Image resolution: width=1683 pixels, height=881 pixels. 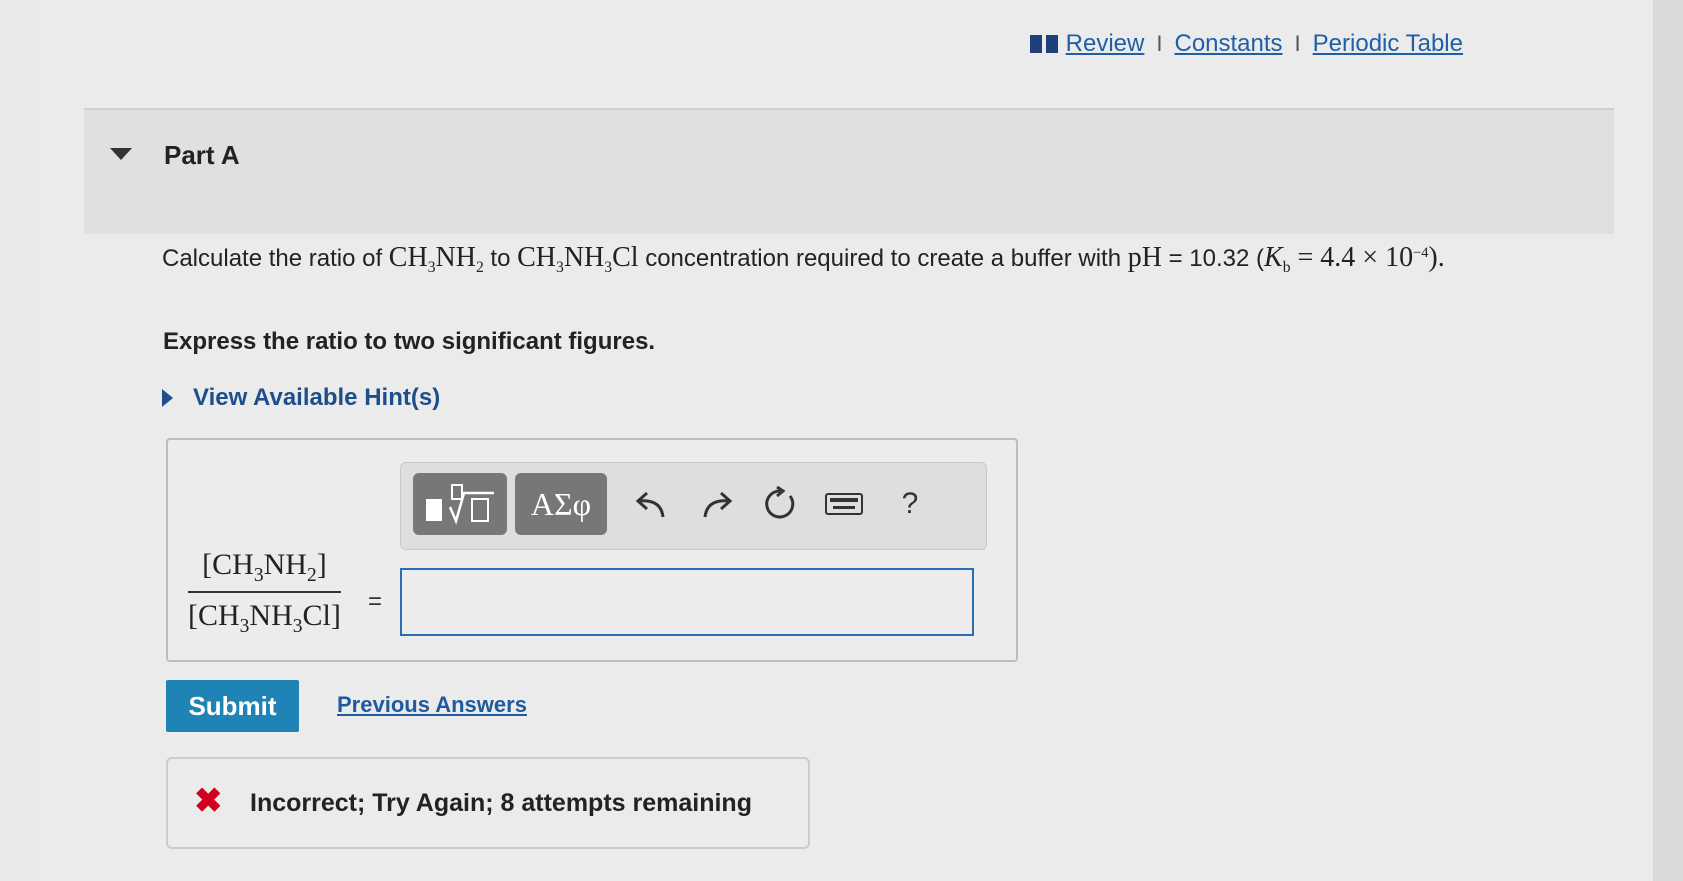 I want to click on resource-links: Review I Constants I Periodic Table, so click(x=1246, y=44).